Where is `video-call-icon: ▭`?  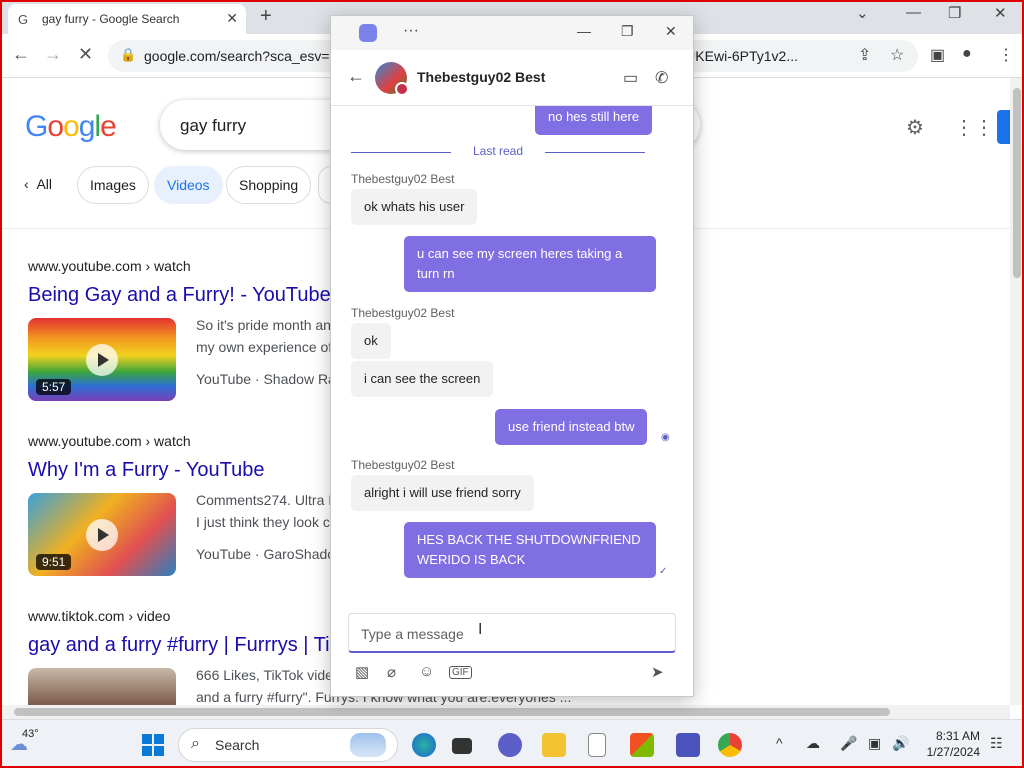 video-call-icon: ▭ is located at coordinates (630, 78).